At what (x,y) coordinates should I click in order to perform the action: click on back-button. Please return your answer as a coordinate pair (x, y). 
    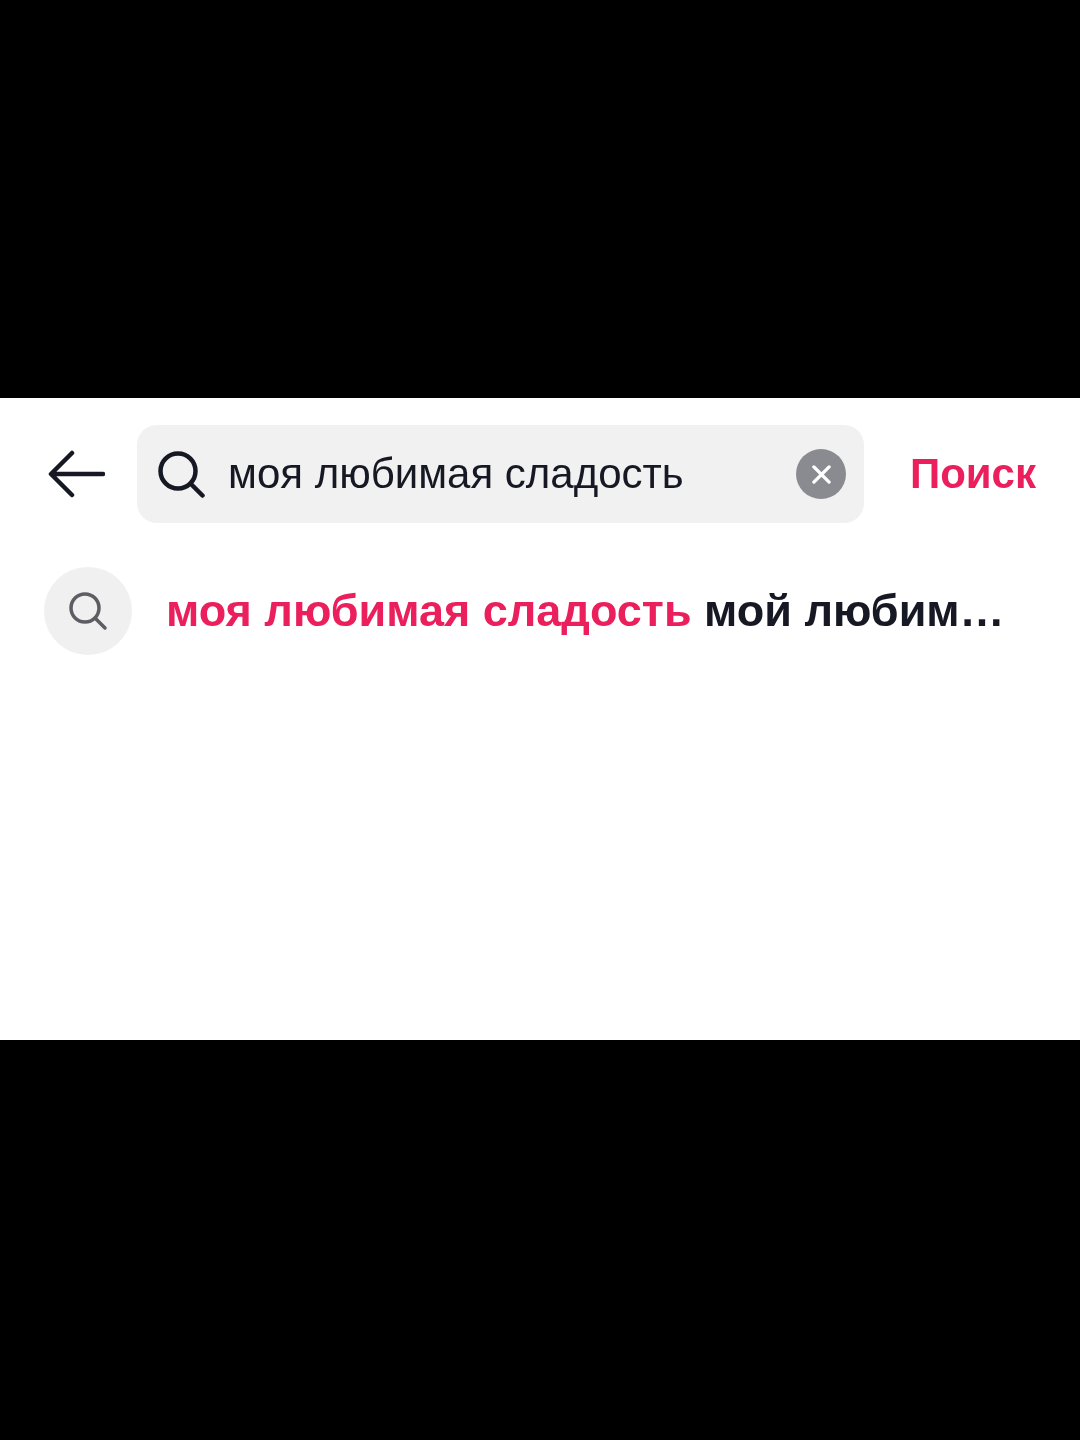
    Looking at the image, I should click on (76, 474).